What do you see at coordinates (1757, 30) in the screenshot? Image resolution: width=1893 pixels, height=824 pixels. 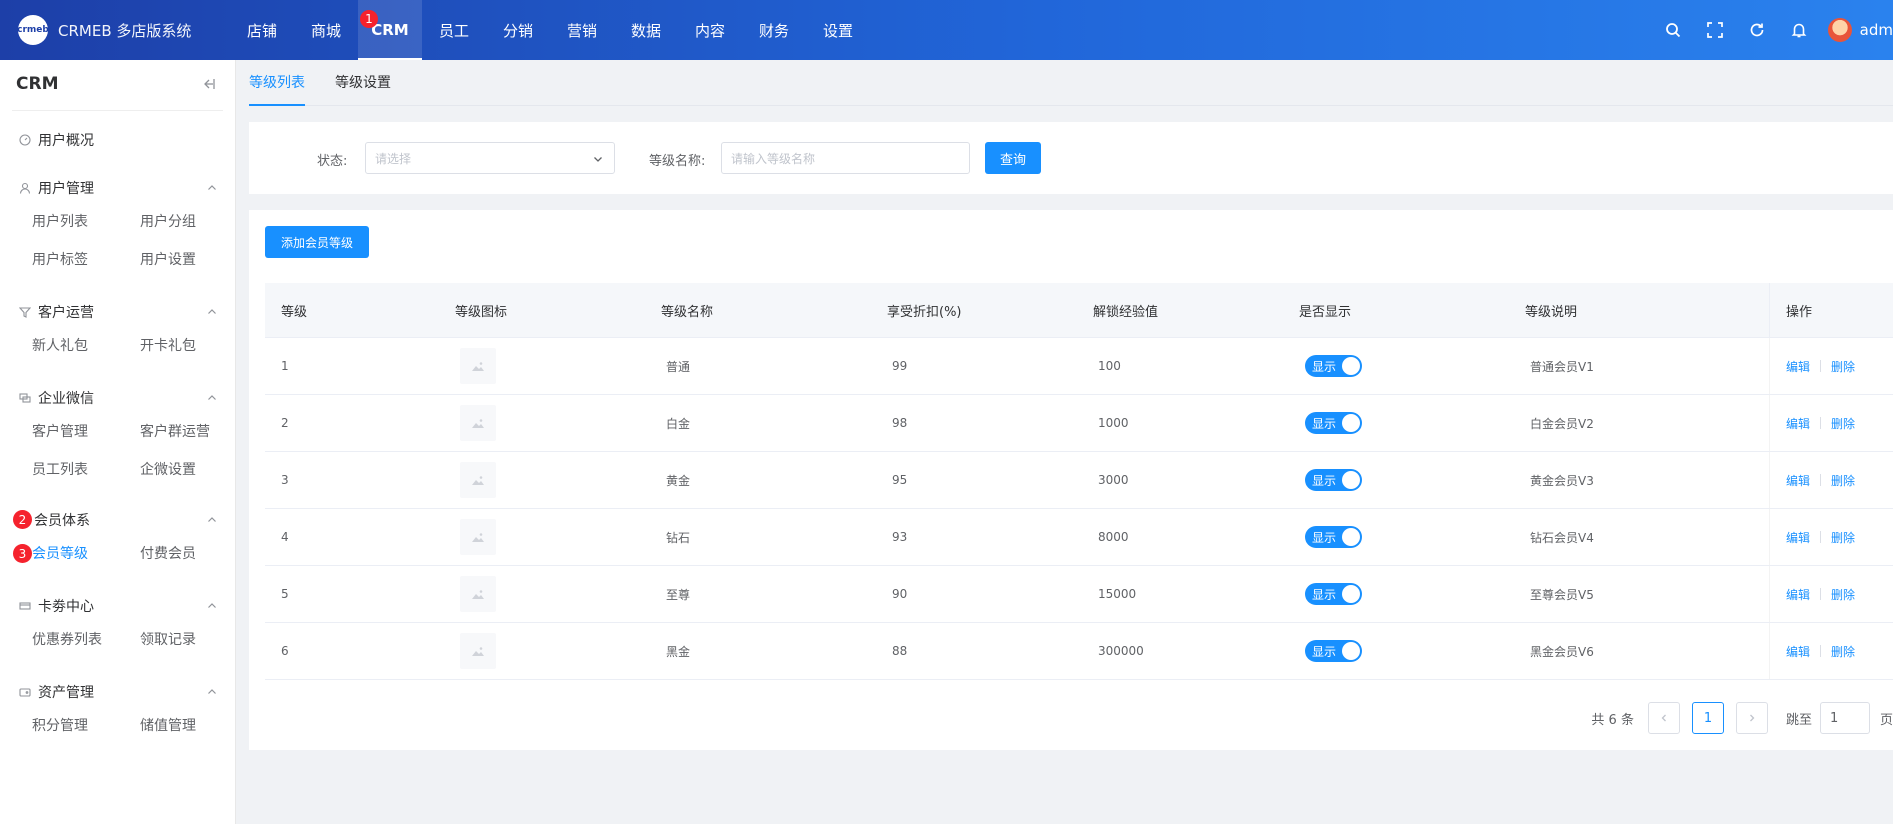 I see `refresh-icon` at bounding box center [1757, 30].